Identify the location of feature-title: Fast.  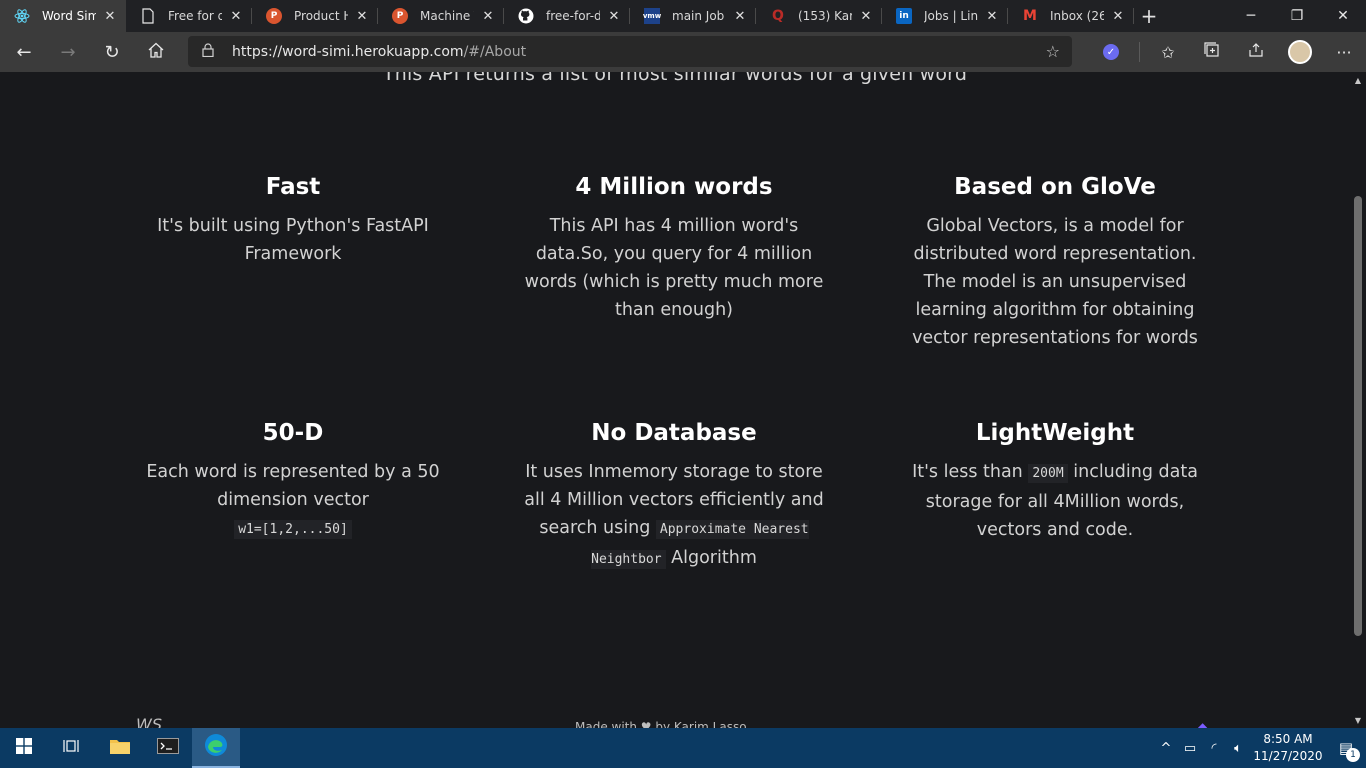
(293, 187).